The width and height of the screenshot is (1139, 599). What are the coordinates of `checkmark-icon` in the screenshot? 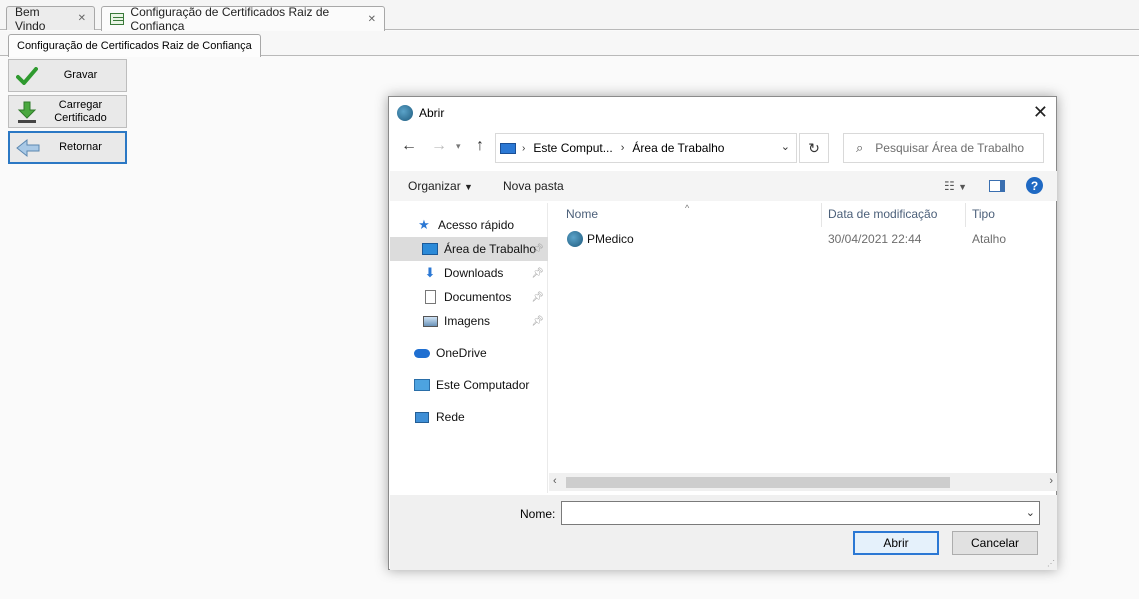 It's located at (27, 76).